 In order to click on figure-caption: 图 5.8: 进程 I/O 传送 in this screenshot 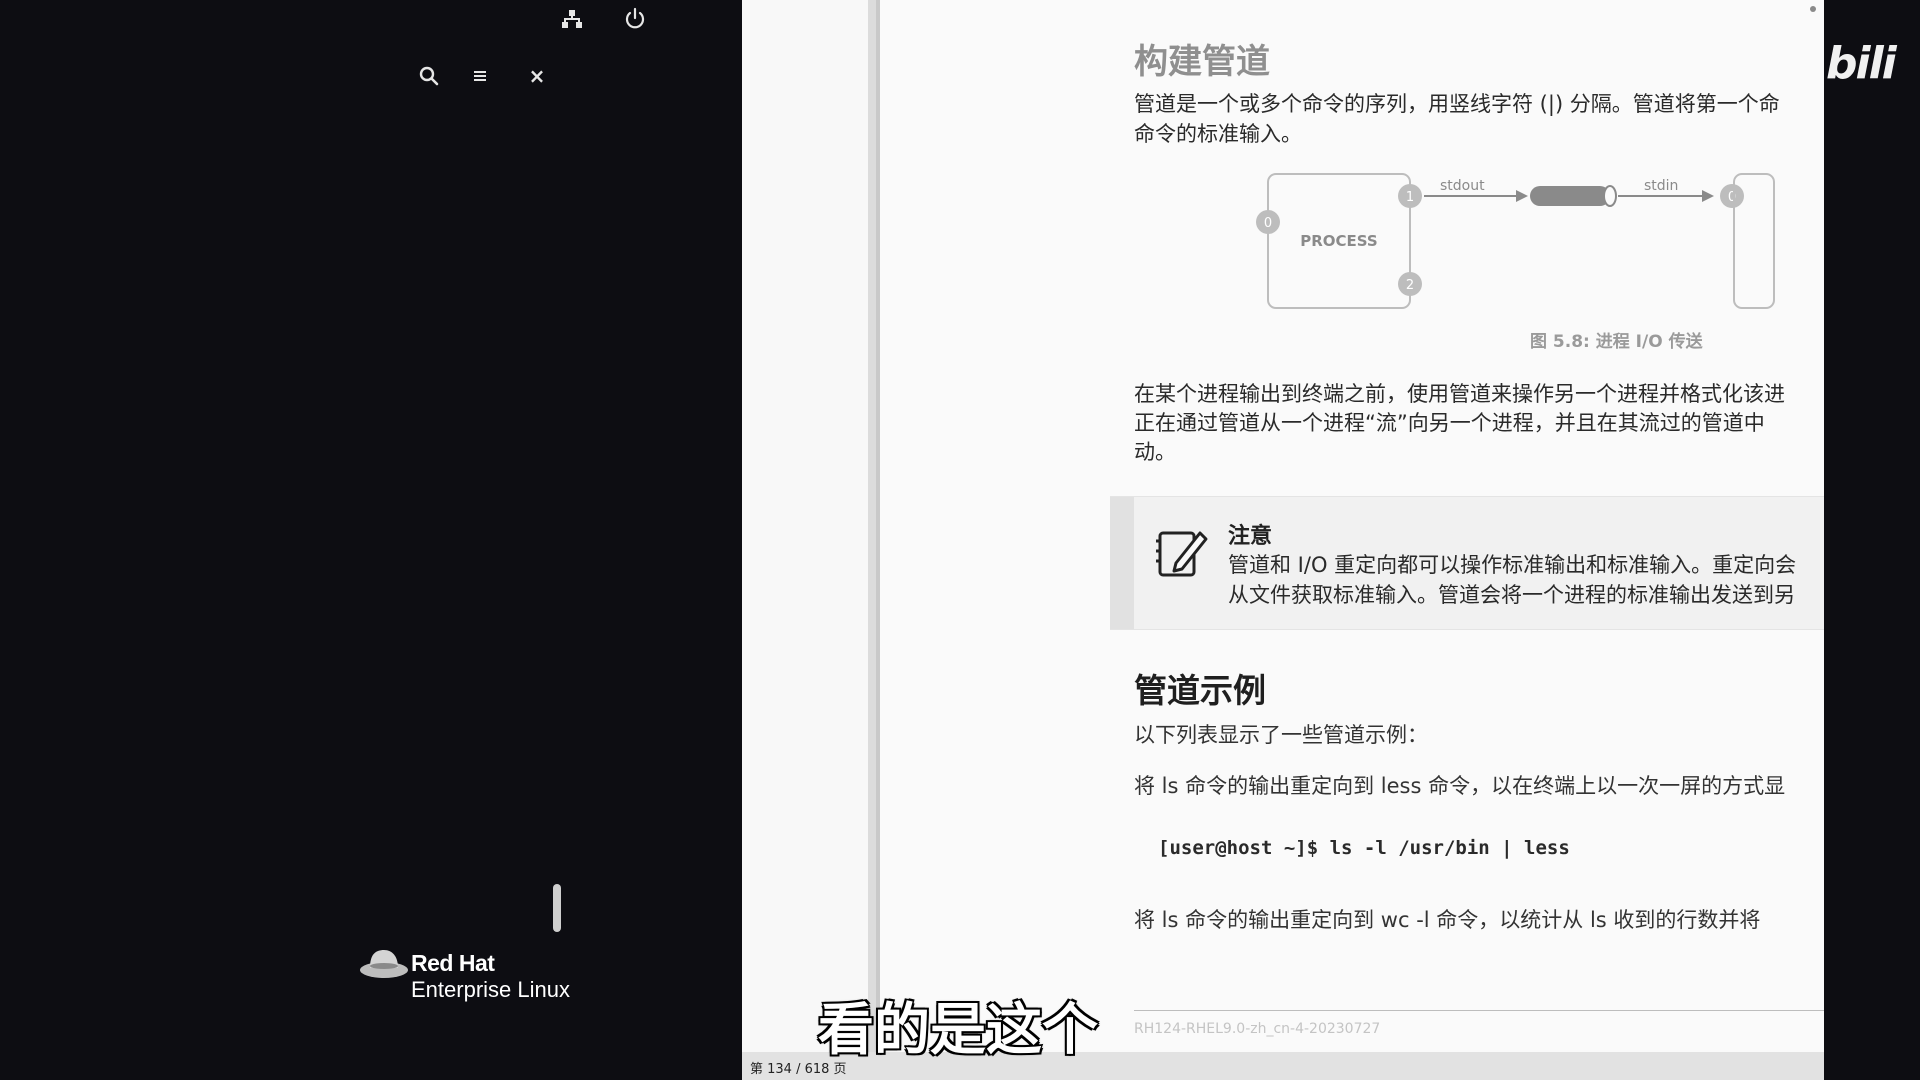, I will do `click(1616, 342)`.